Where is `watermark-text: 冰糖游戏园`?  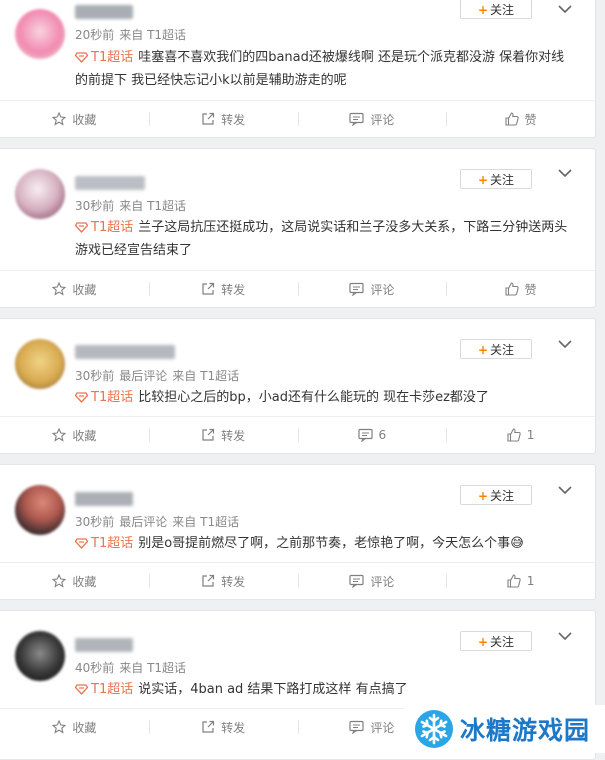
watermark-text: 冰糖游戏园 is located at coordinates (525, 730).